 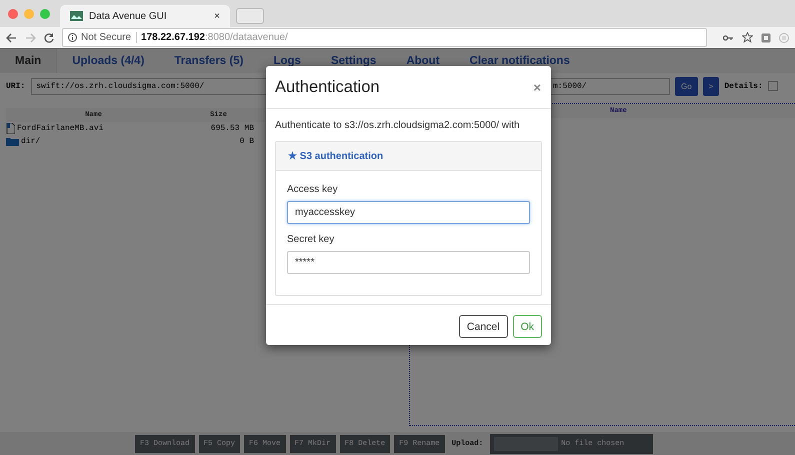 I want to click on file-name: FordFairlaneMB.avi, so click(x=60, y=128).